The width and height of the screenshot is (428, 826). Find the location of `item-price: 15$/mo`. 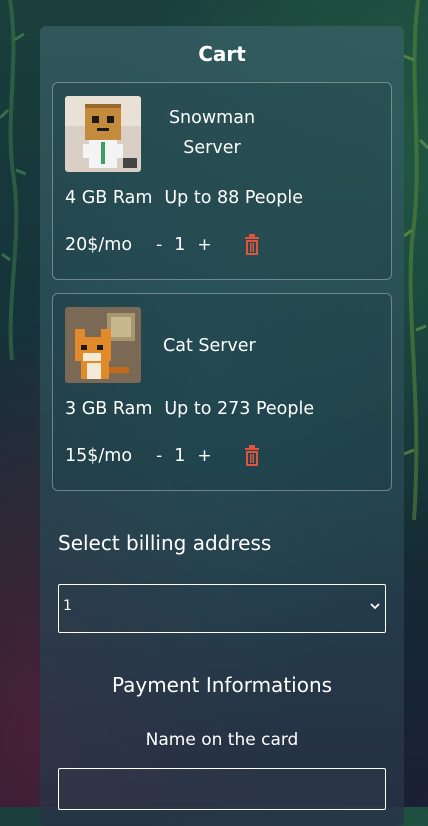

item-price: 15$/mo is located at coordinates (99, 456).